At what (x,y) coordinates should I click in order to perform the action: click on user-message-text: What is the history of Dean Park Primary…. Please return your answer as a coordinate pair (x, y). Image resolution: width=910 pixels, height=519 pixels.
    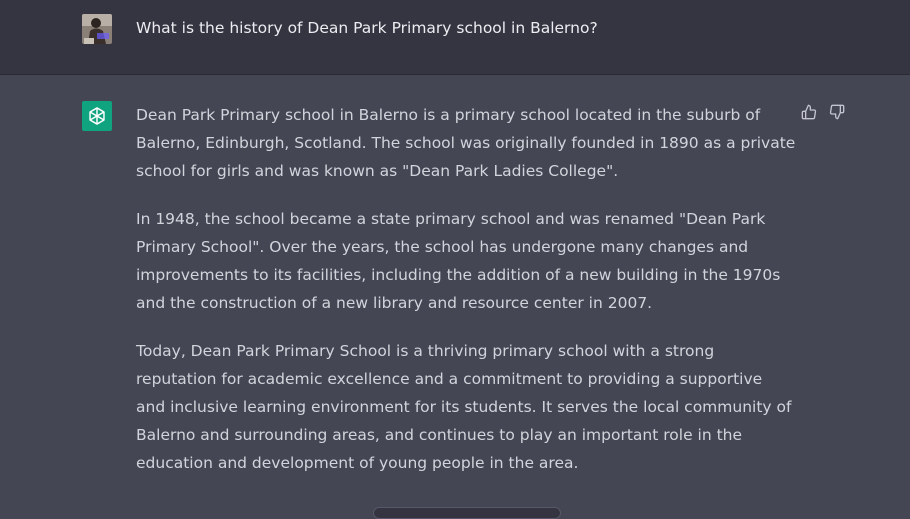
    Looking at the image, I should click on (367, 28).